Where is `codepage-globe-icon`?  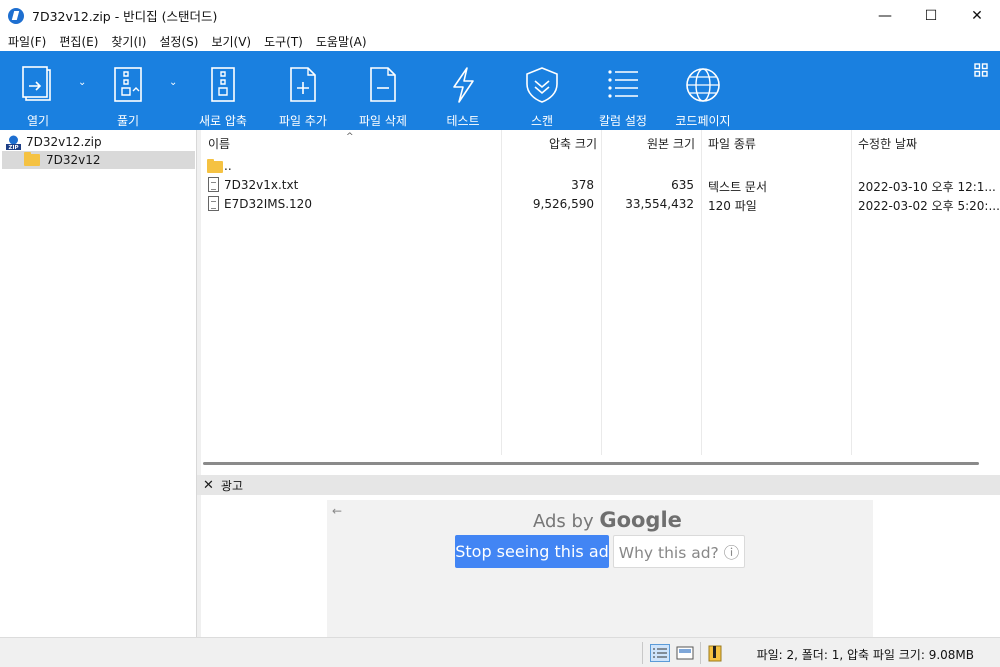 codepage-globe-icon is located at coordinates (703, 85).